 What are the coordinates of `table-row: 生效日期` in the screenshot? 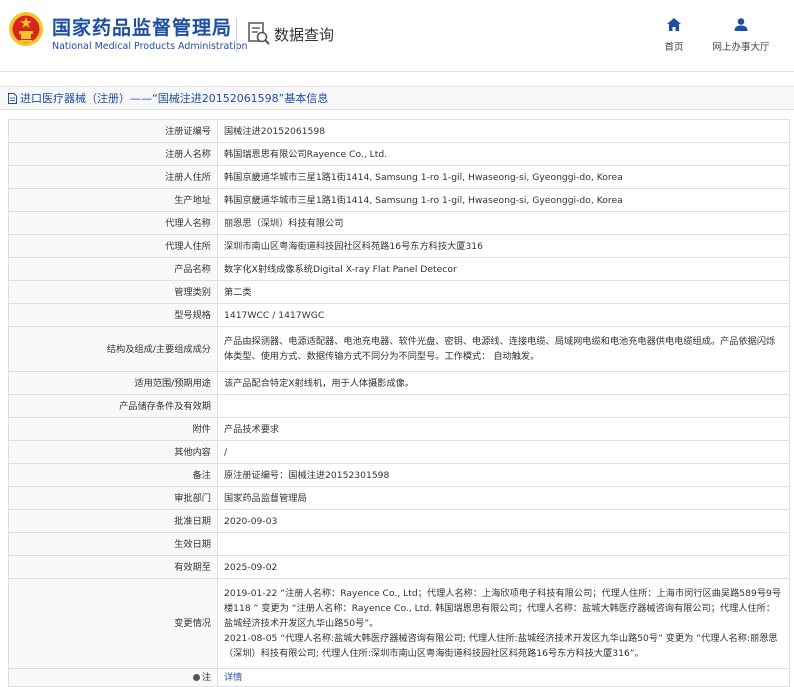 It's located at (399, 544).